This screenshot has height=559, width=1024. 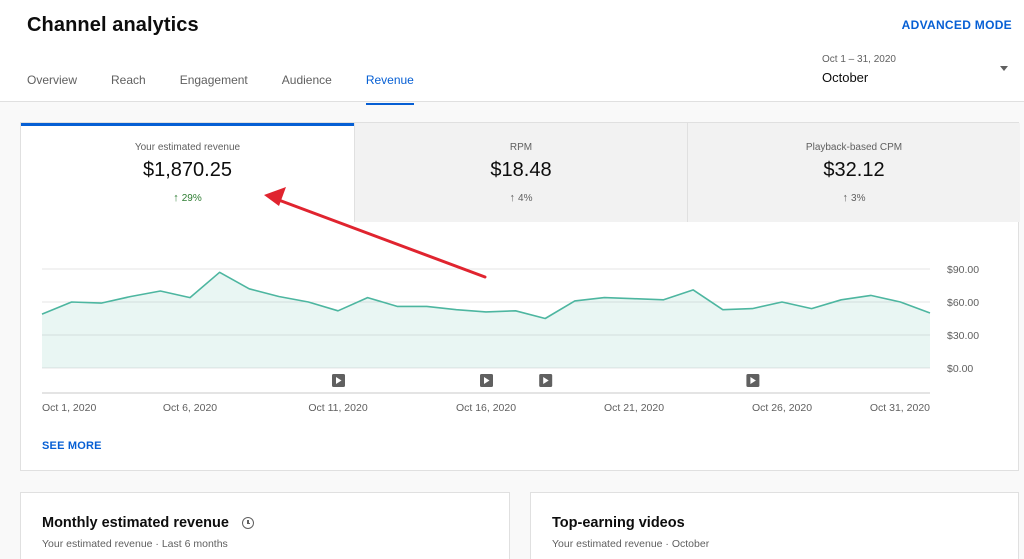 I want to click on metric-label: RPM, so click(x=521, y=147).